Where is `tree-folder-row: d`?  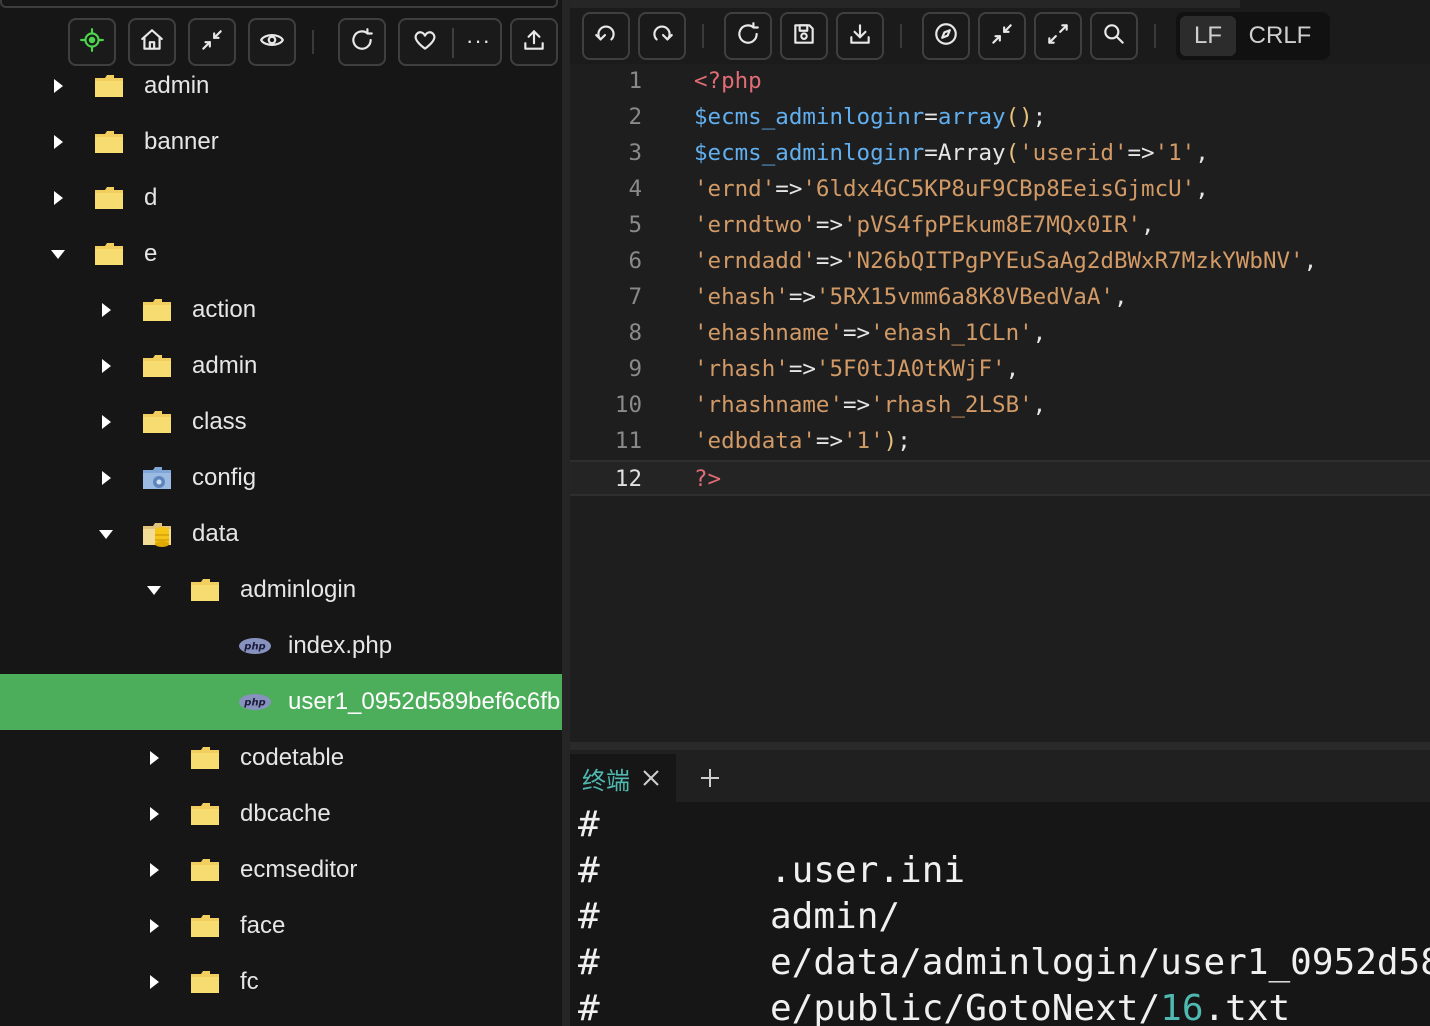
tree-folder-row: d is located at coordinates (281, 198).